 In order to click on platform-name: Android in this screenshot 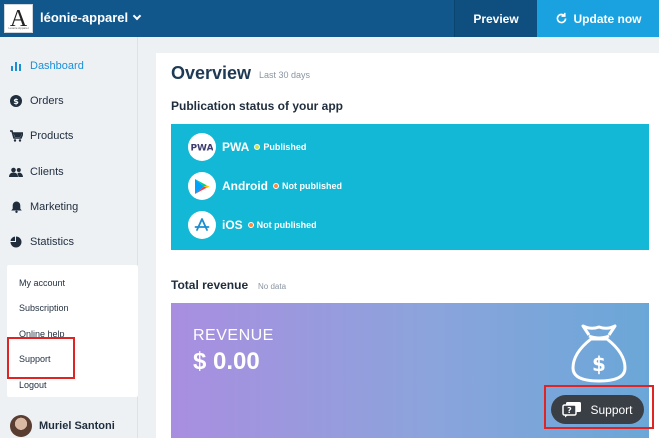, I will do `click(245, 186)`.